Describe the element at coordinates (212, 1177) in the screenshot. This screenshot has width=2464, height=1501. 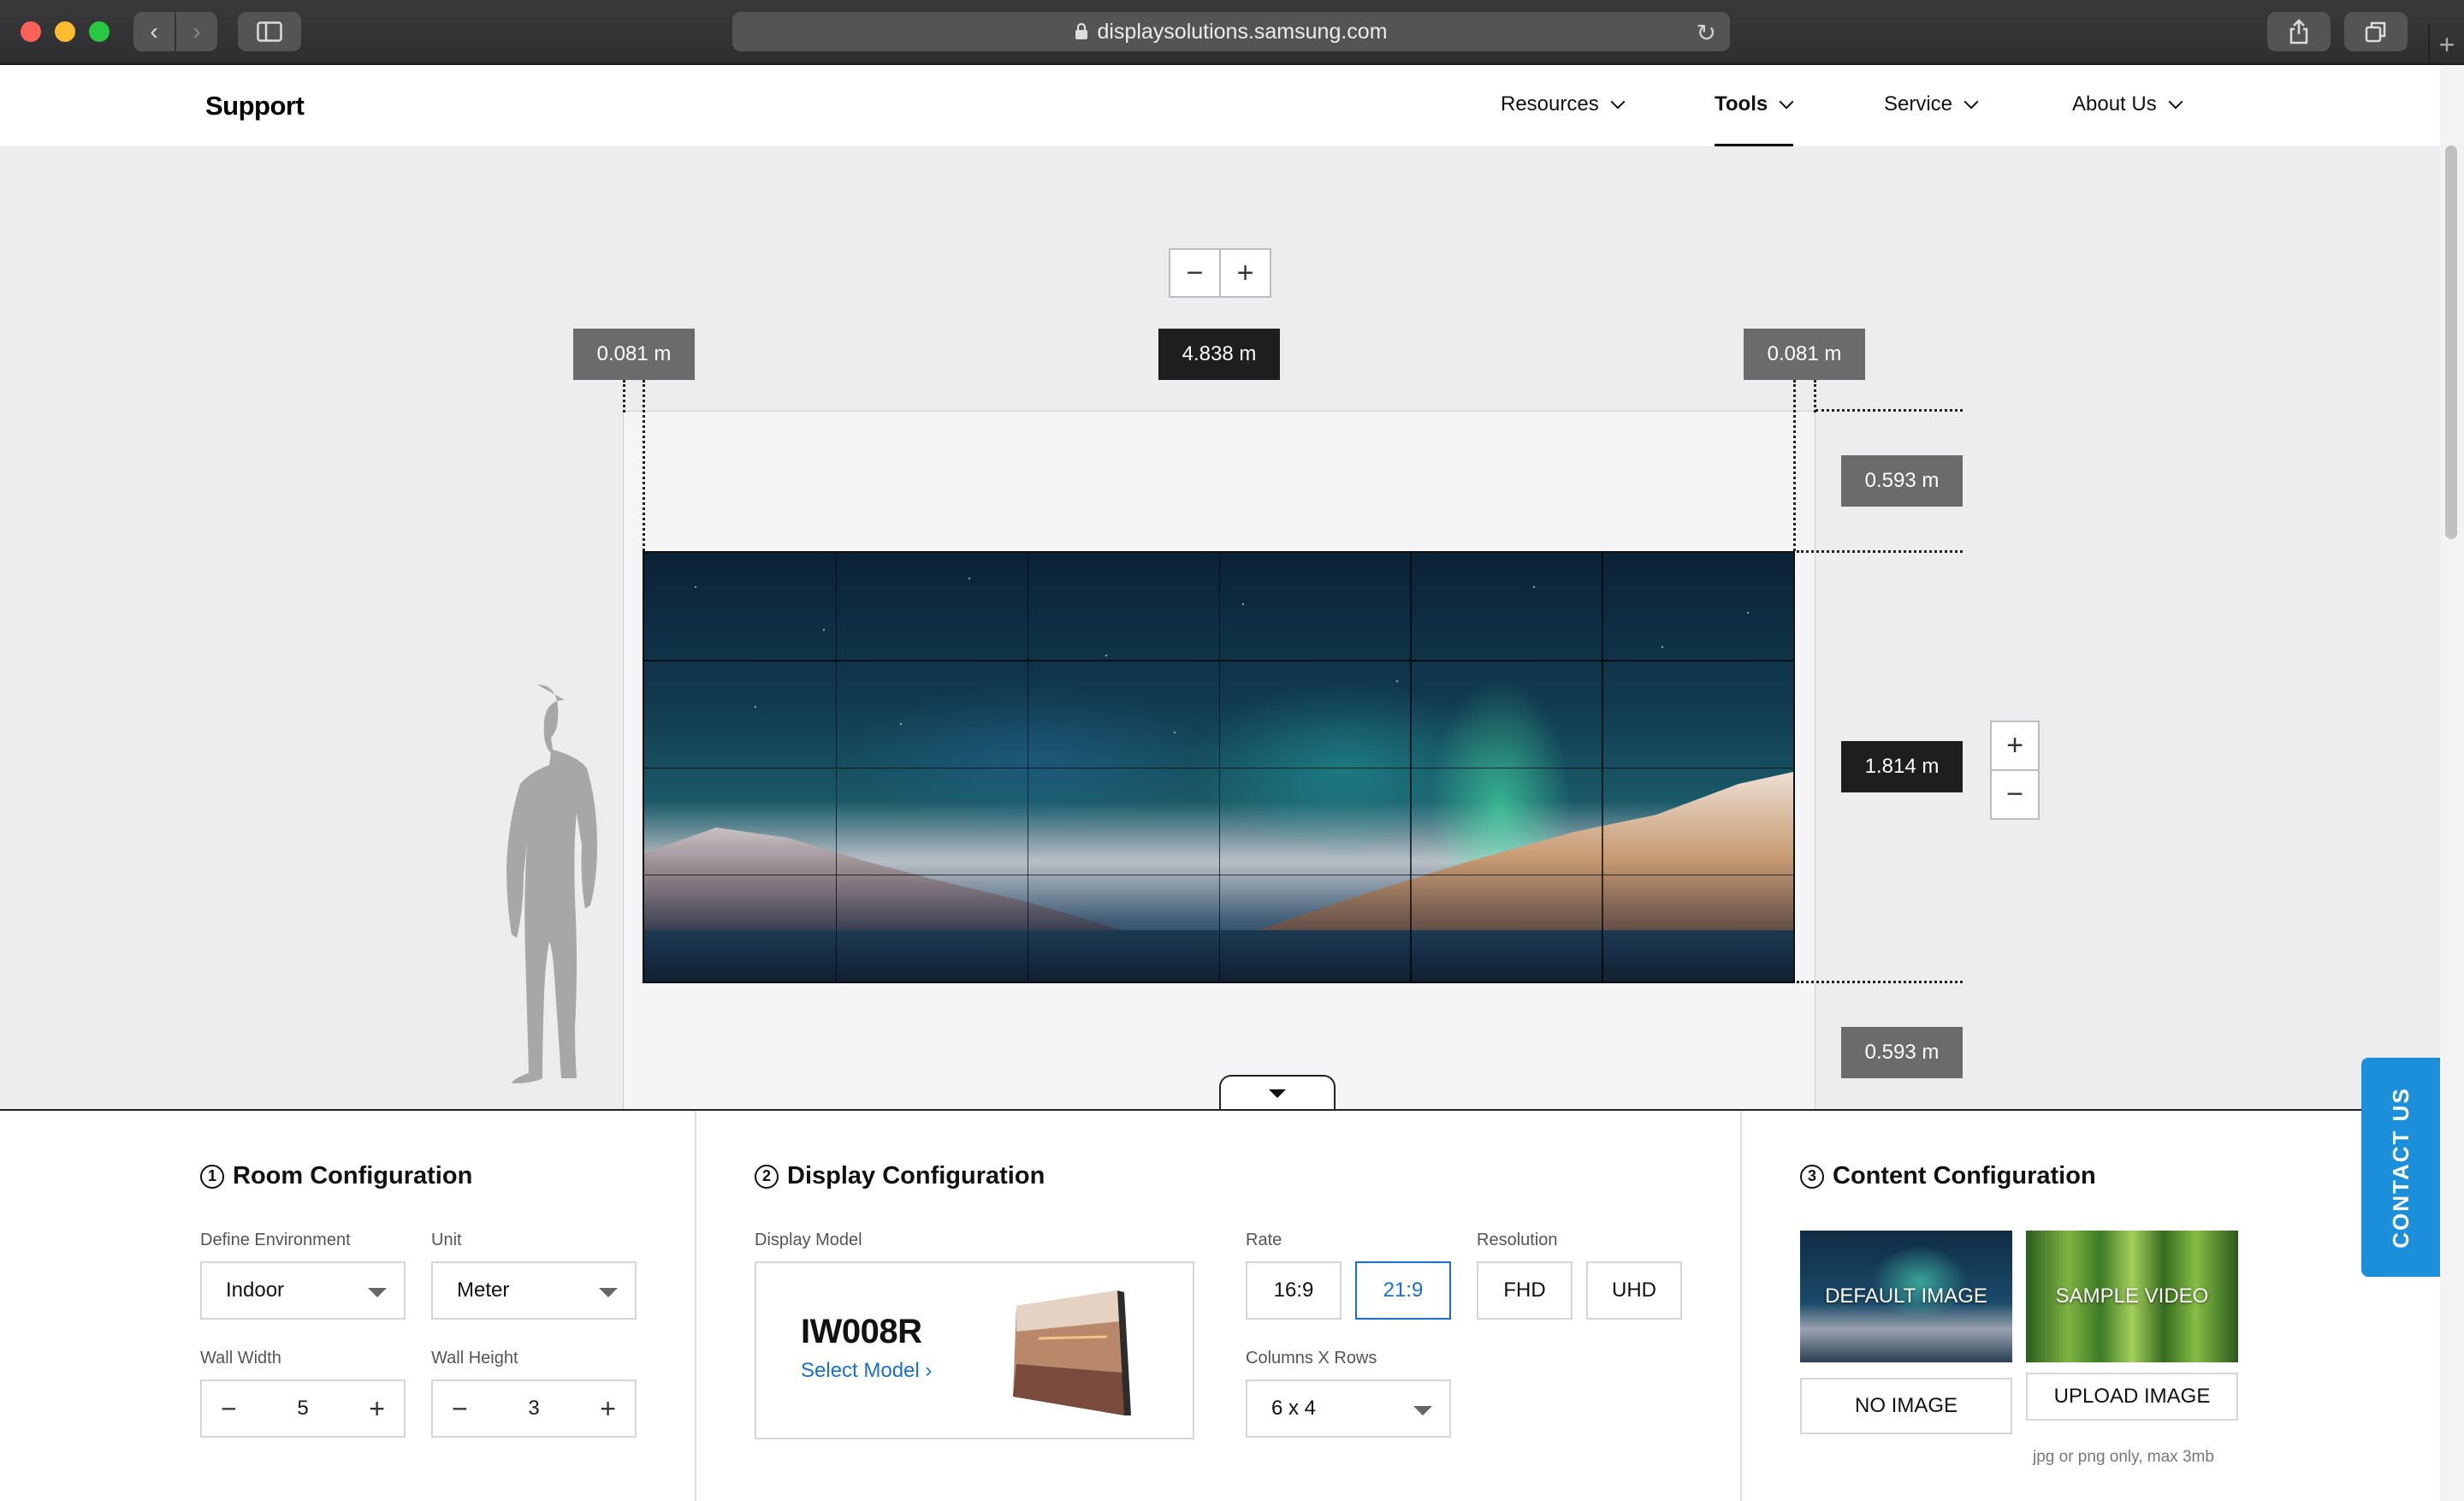
I see `step-number-badge: 1` at that location.